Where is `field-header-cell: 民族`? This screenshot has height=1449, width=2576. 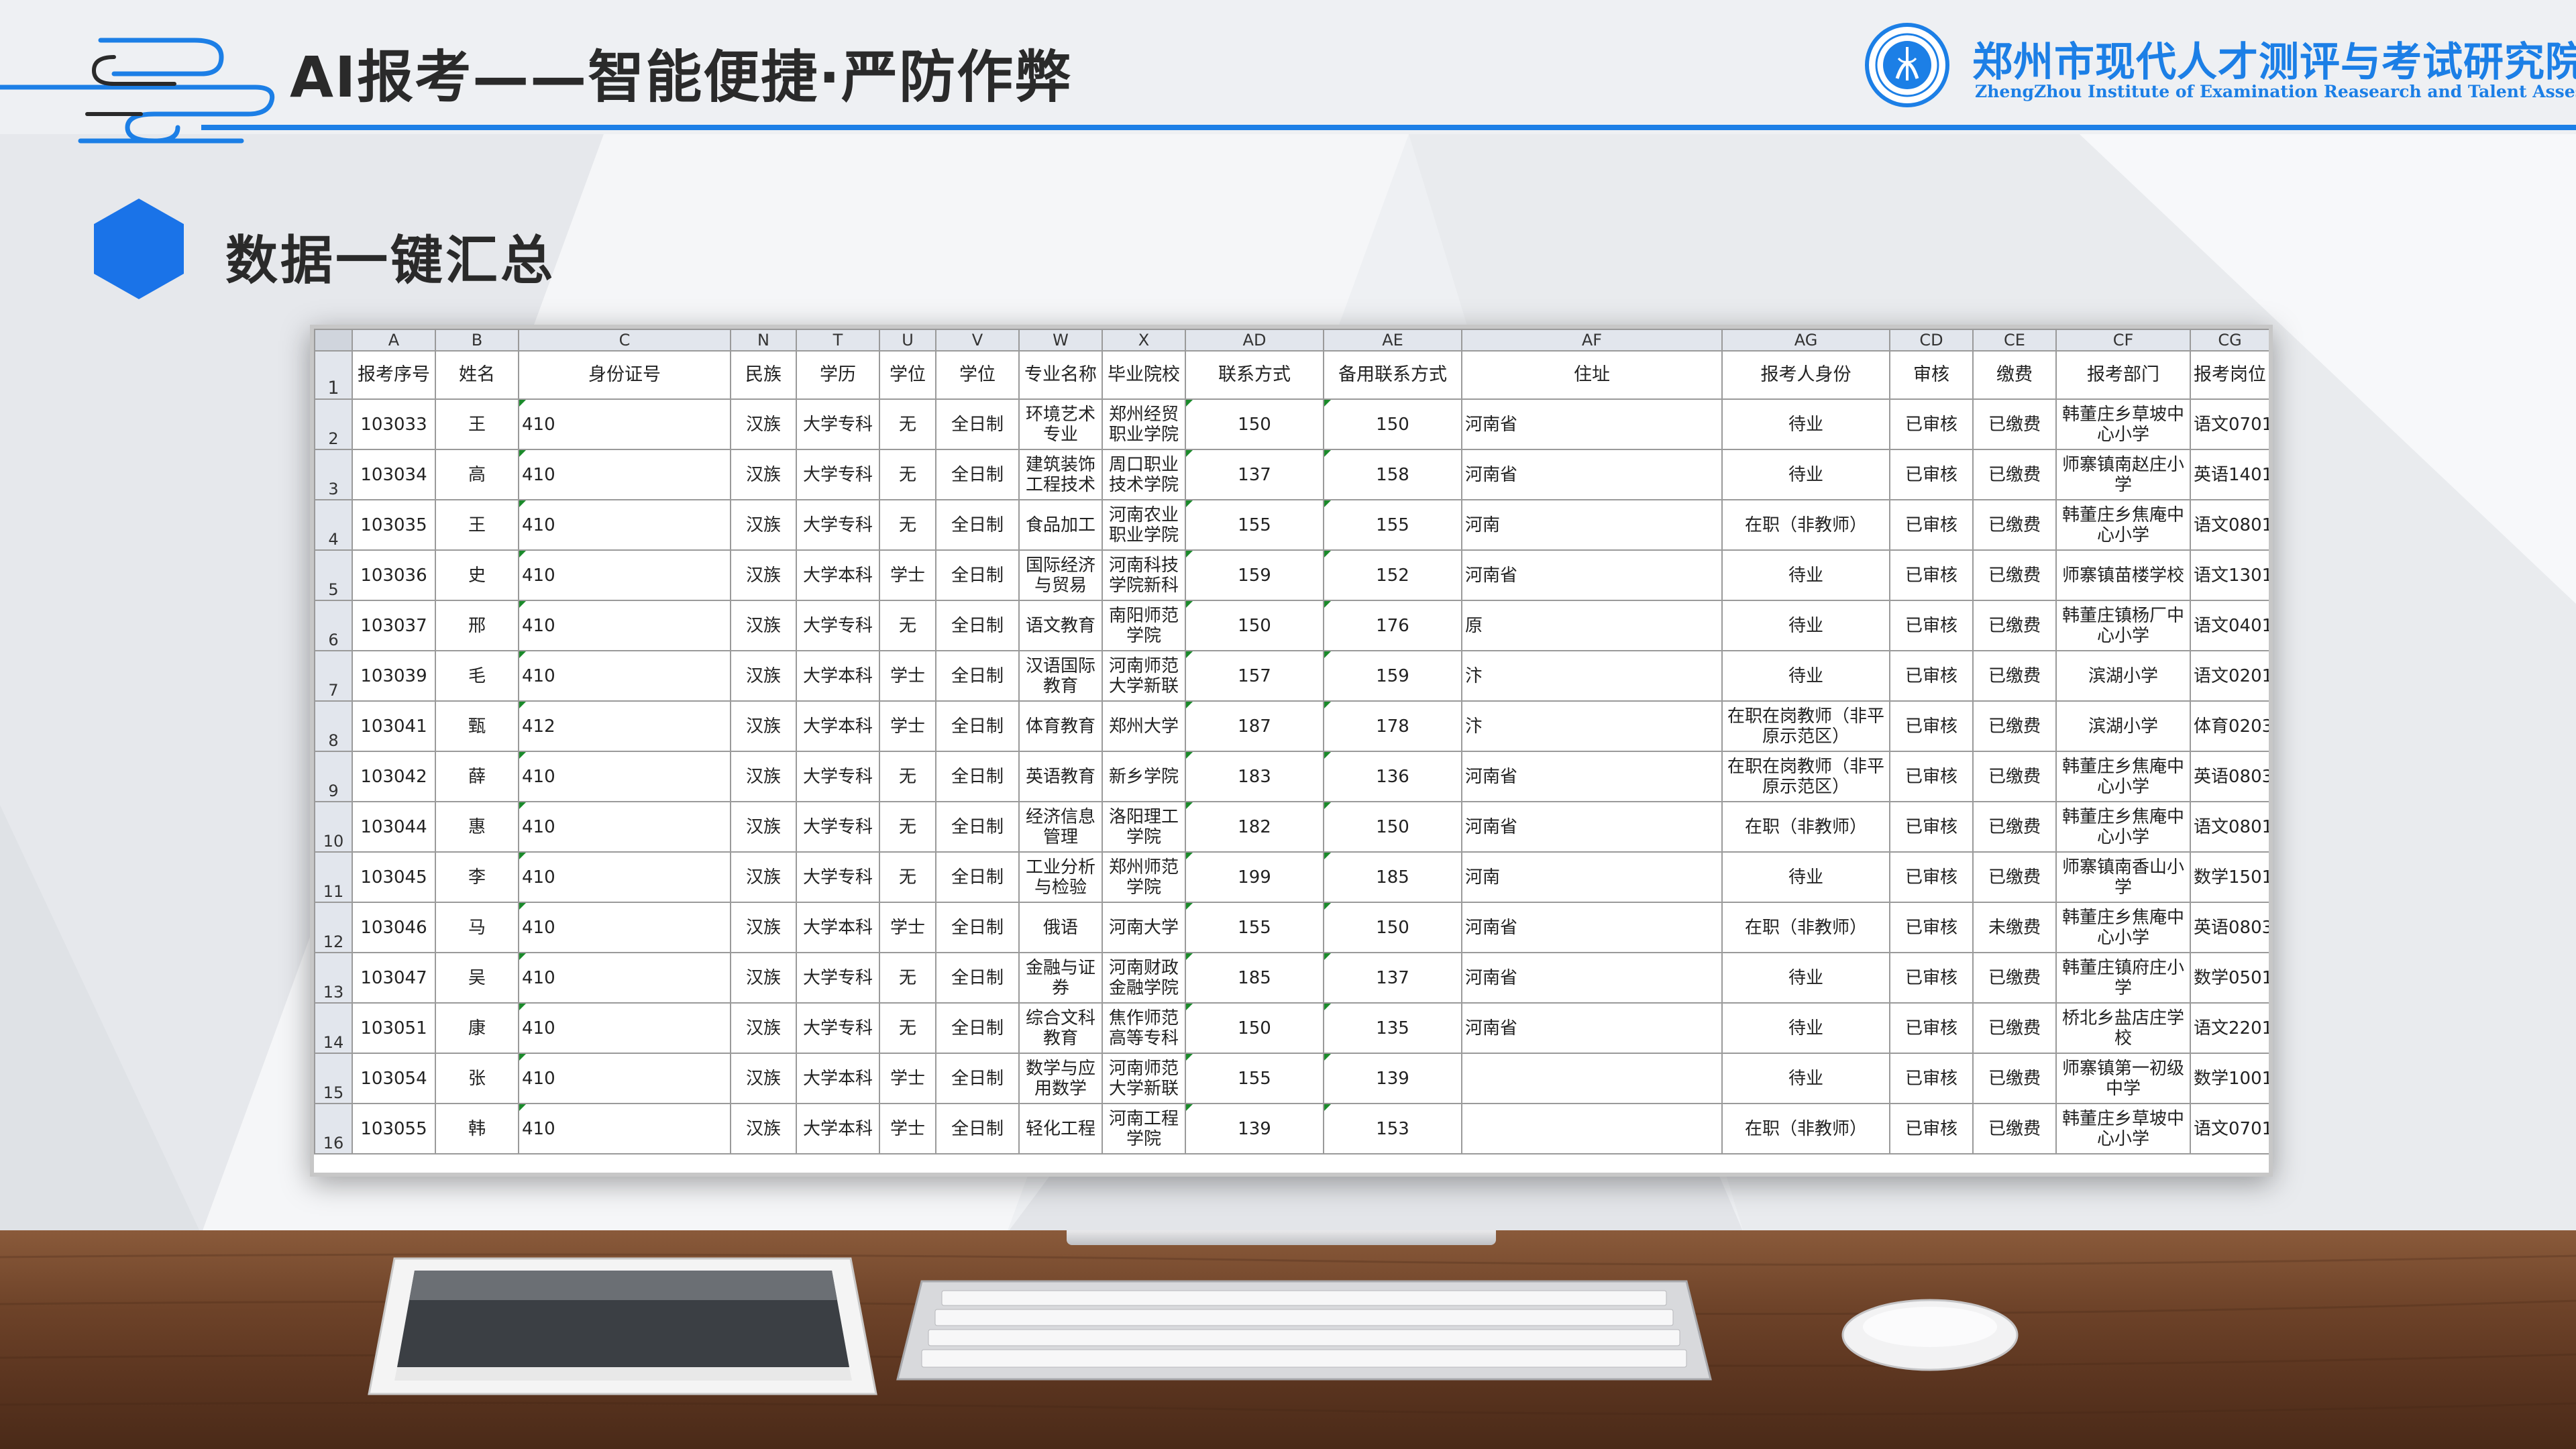 field-header-cell: 民族 is located at coordinates (763, 375).